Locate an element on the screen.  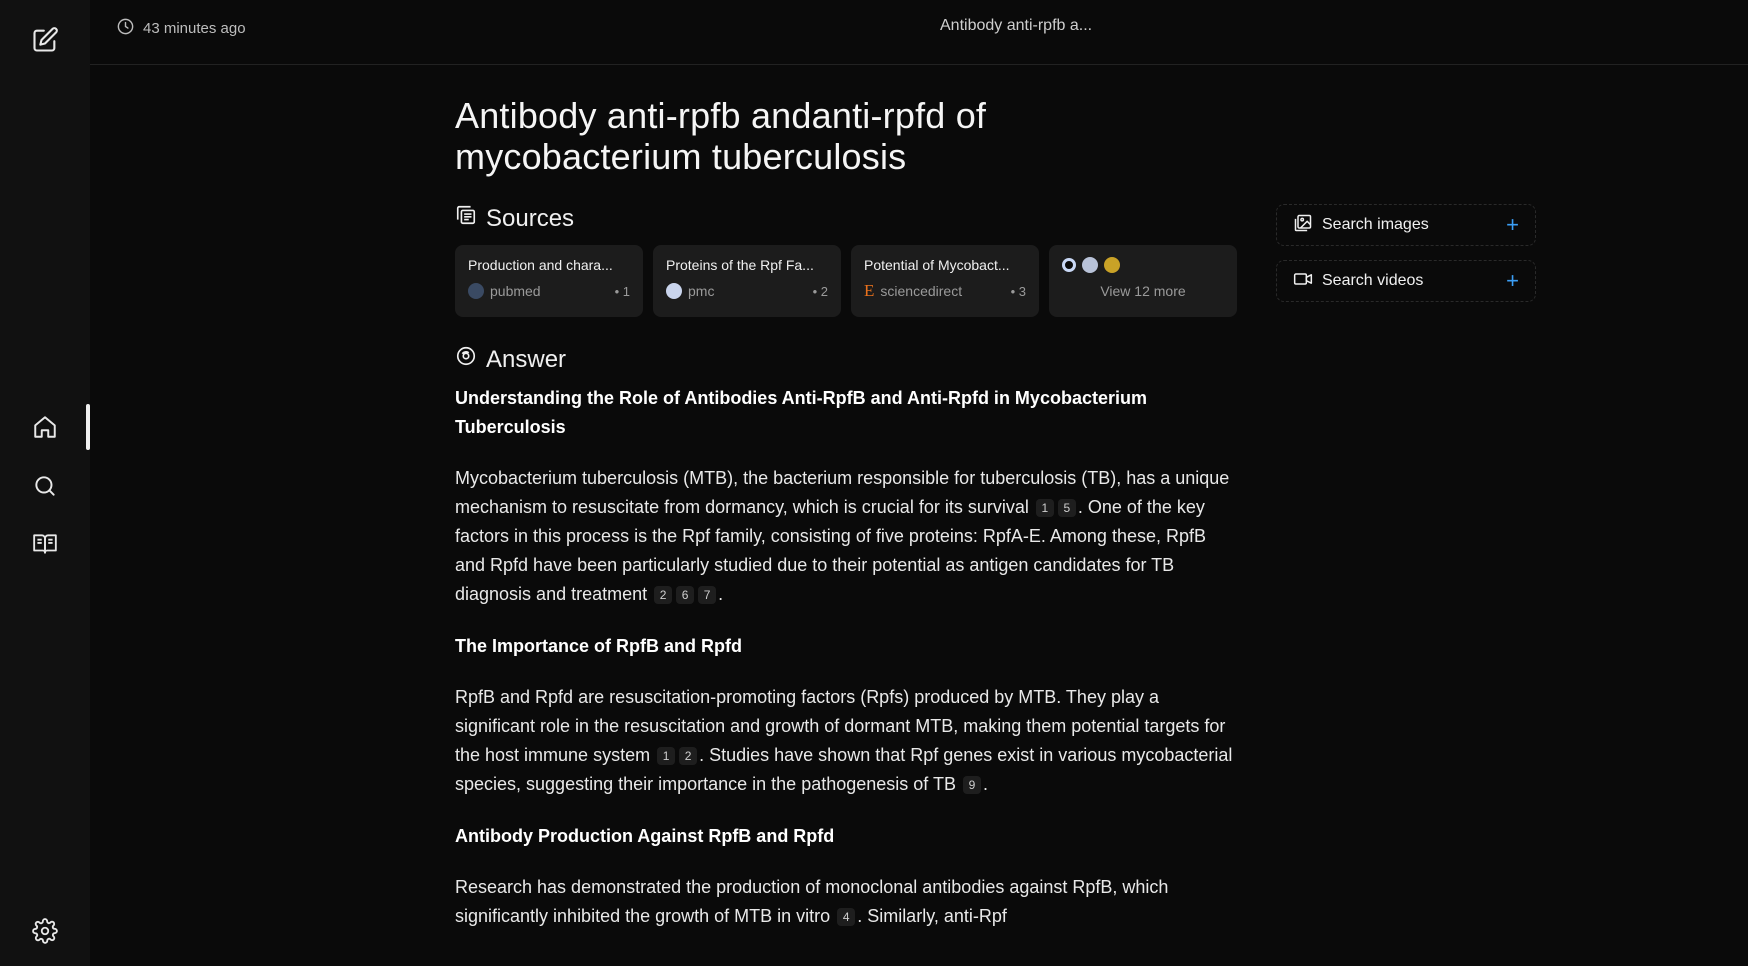
thread-timestamp: 43 minutes ago is located at coordinates (181, 28).